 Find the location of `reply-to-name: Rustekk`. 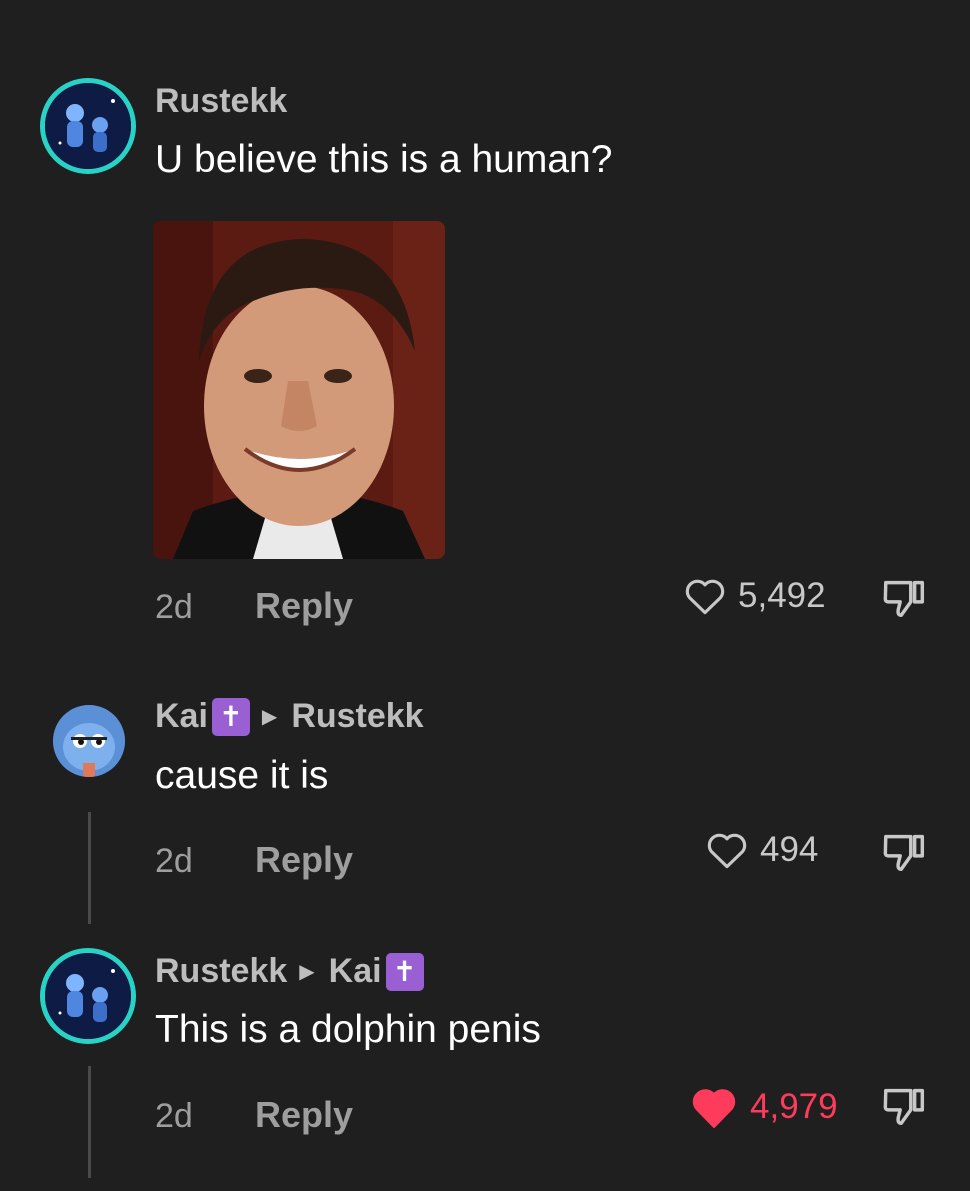

reply-to-name: Rustekk is located at coordinates (357, 716).